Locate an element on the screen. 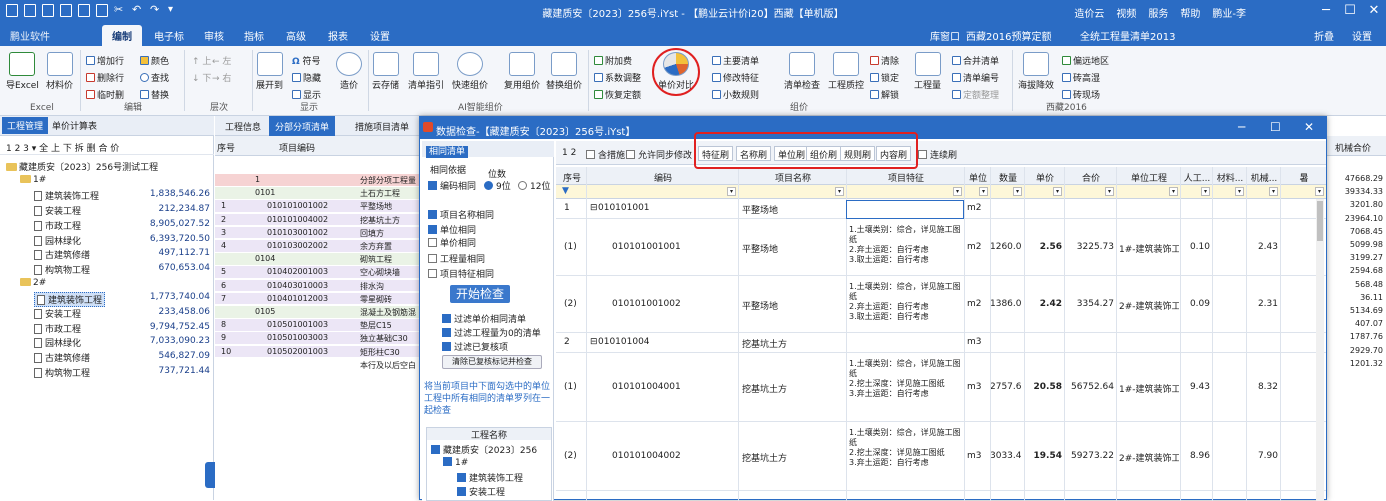 Image resolution: width=1386 pixels, height=501 pixels. close-button: ✕ is located at coordinates (1374, 11).